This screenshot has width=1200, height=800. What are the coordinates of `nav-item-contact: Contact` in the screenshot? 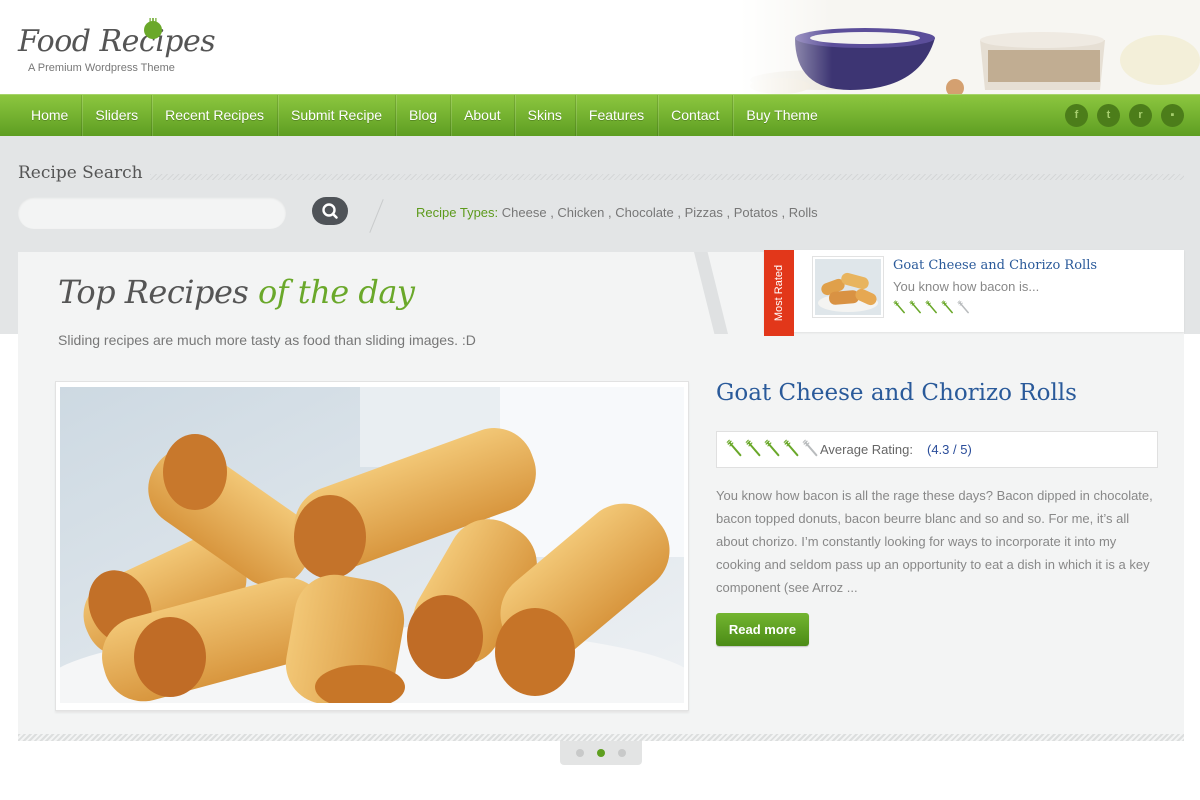 It's located at (696, 116).